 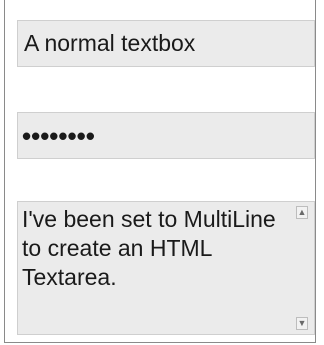 I want to click on password-field: ••••••••, so click(x=166, y=135).